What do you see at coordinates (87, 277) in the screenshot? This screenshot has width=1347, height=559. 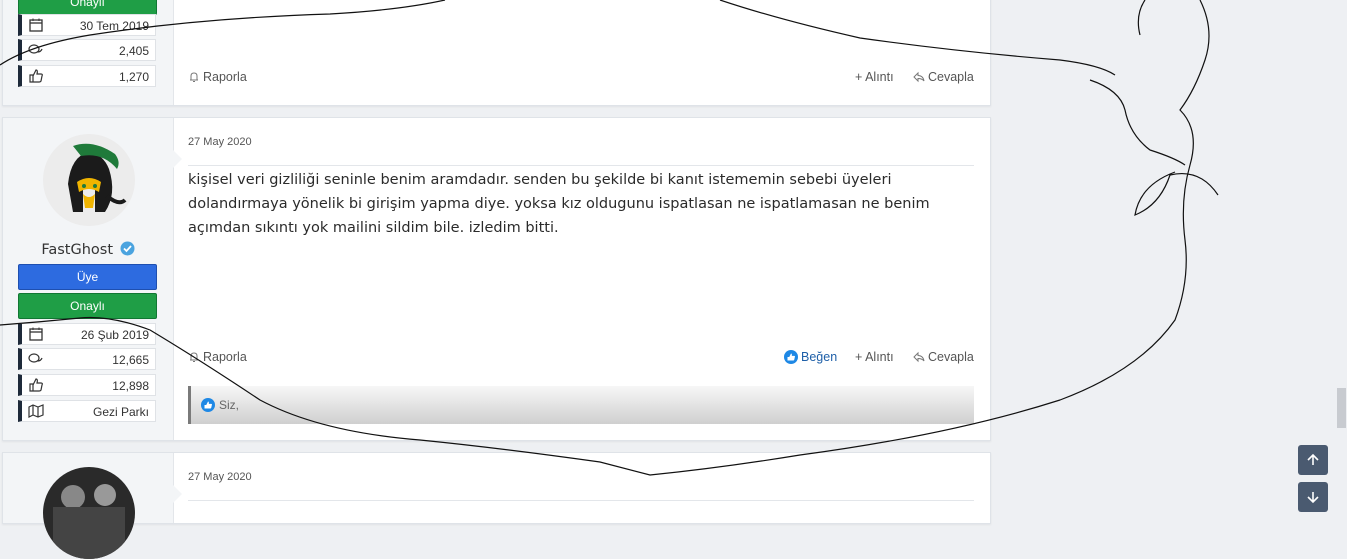 I see `badge-uye: Üye` at bounding box center [87, 277].